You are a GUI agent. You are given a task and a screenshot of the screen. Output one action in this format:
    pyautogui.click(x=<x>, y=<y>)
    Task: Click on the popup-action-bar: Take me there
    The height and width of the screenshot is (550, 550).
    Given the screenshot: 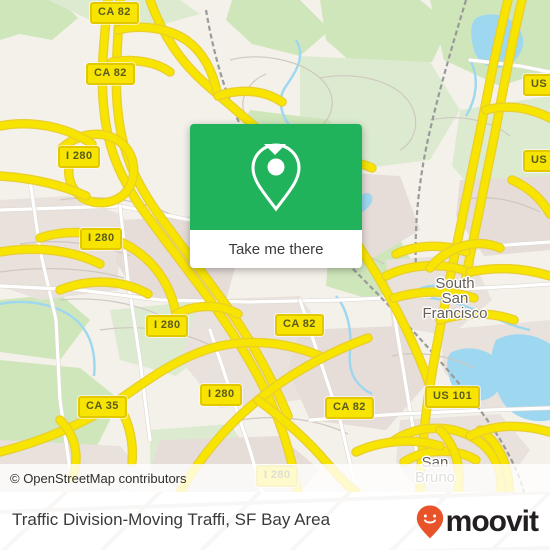 What is the action you would take?
    pyautogui.click(x=276, y=249)
    